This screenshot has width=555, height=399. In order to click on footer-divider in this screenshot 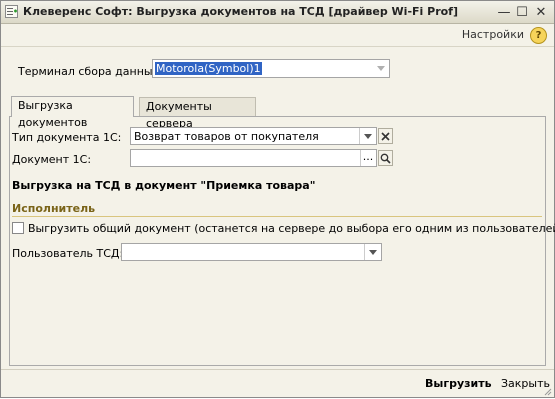, I will do `click(277, 369)`.